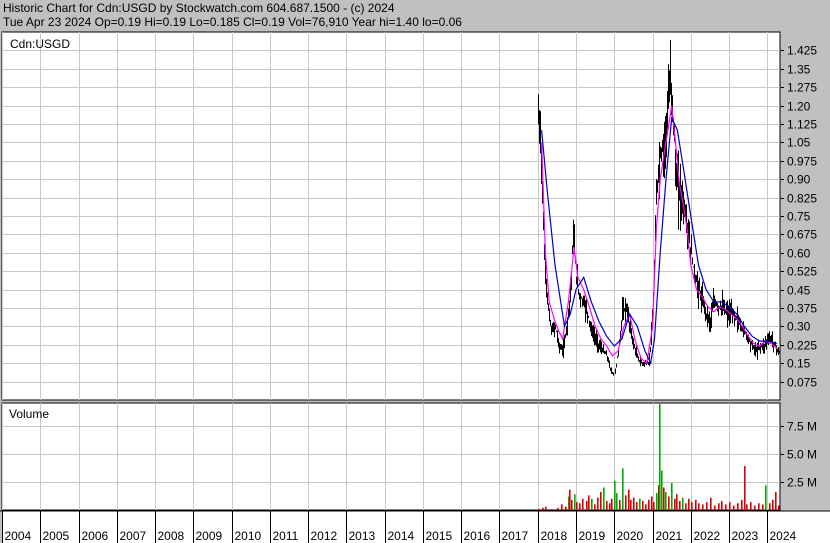  What do you see at coordinates (29, 414) in the screenshot?
I see `volume-panel-title: Volume` at bounding box center [29, 414].